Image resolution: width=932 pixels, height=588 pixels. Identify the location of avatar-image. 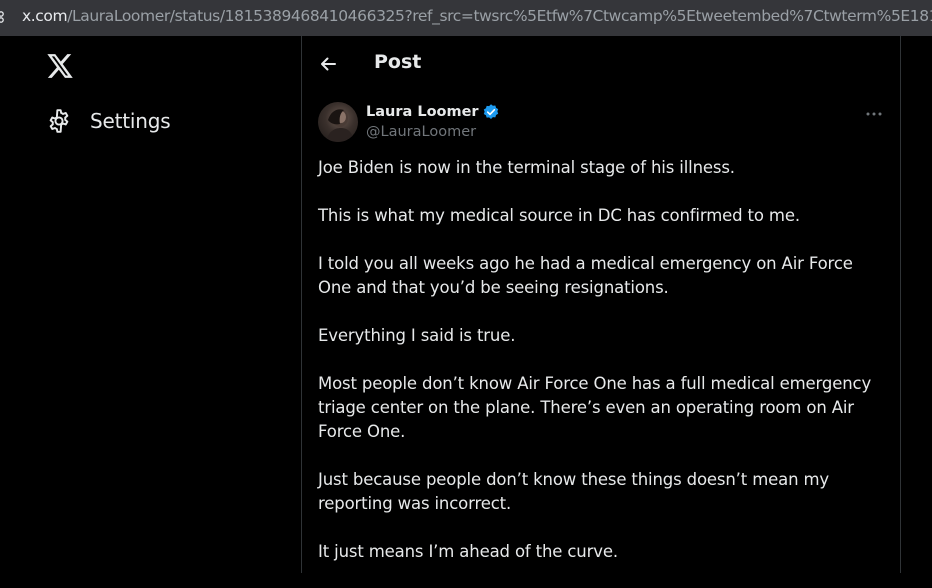
(340, 125).